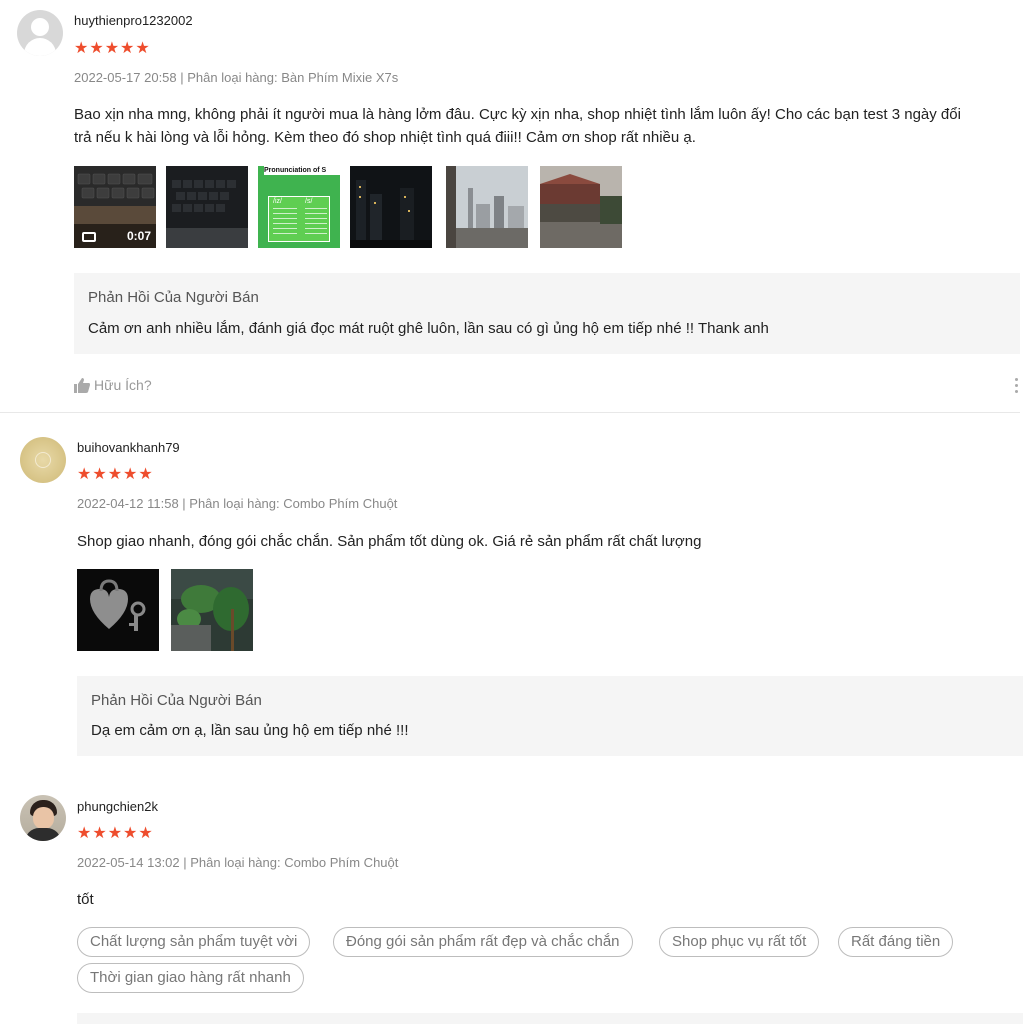 This screenshot has width=1024, height=1024. I want to click on review-image: Pronunciation of S /iz/ /s/, so click(299, 207).